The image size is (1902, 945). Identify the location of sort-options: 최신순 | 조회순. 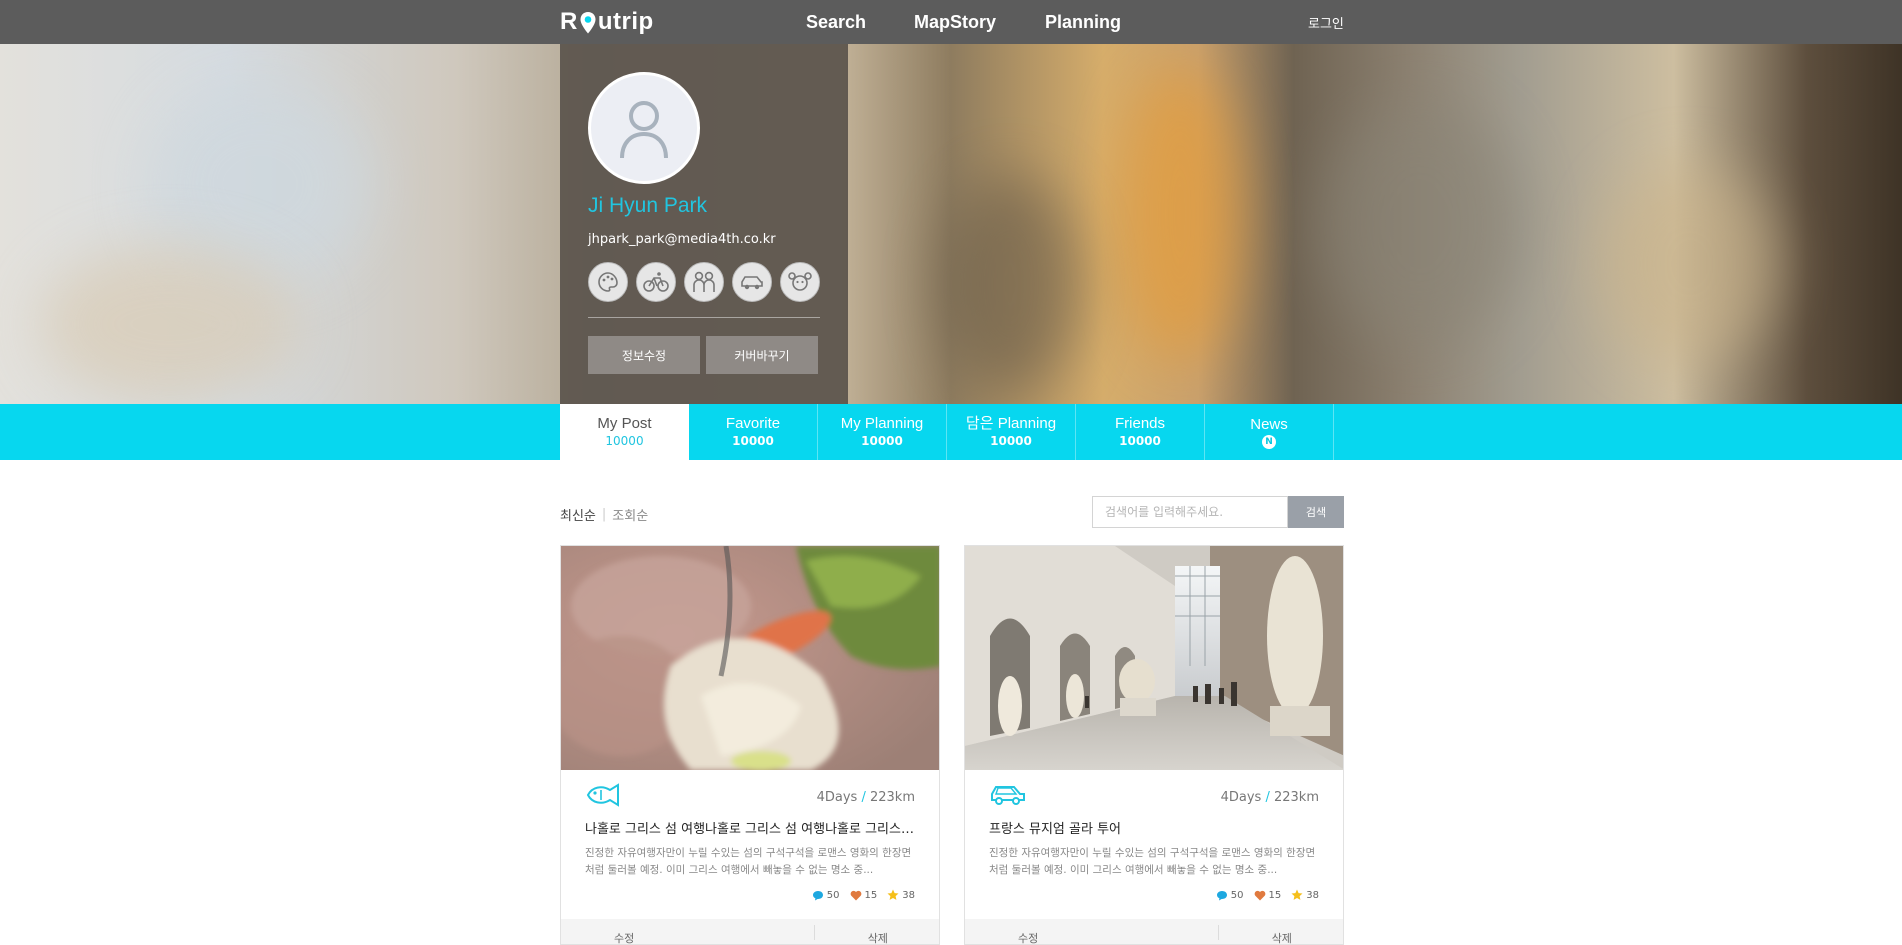
(604, 514).